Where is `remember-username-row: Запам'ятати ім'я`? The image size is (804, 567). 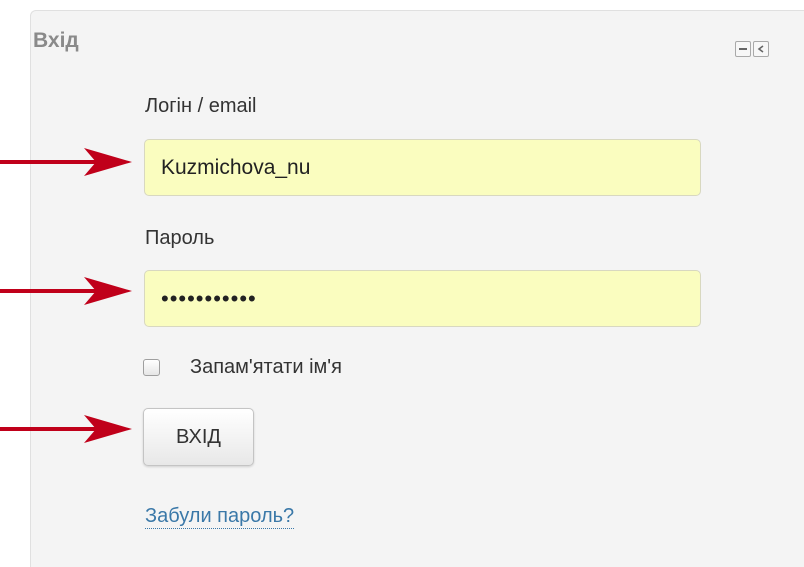
remember-username-row: Запам'ятати ім'я is located at coordinates (242, 367).